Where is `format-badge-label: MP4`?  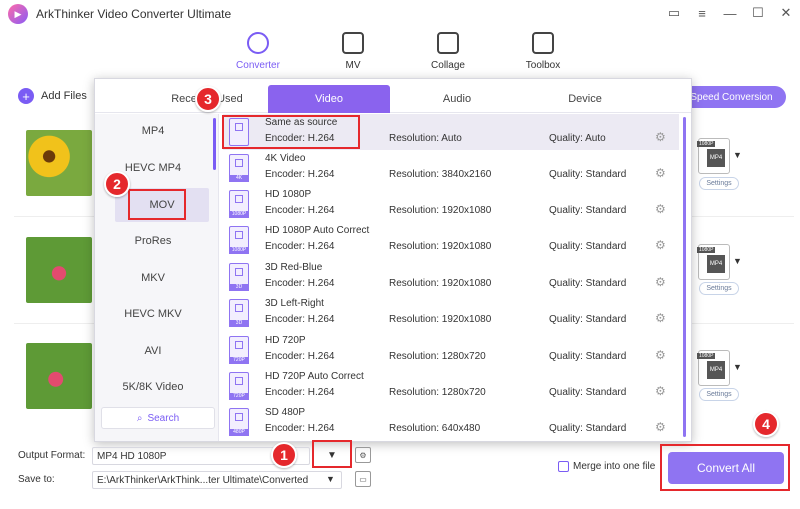 format-badge-label: MP4 is located at coordinates (716, 370).